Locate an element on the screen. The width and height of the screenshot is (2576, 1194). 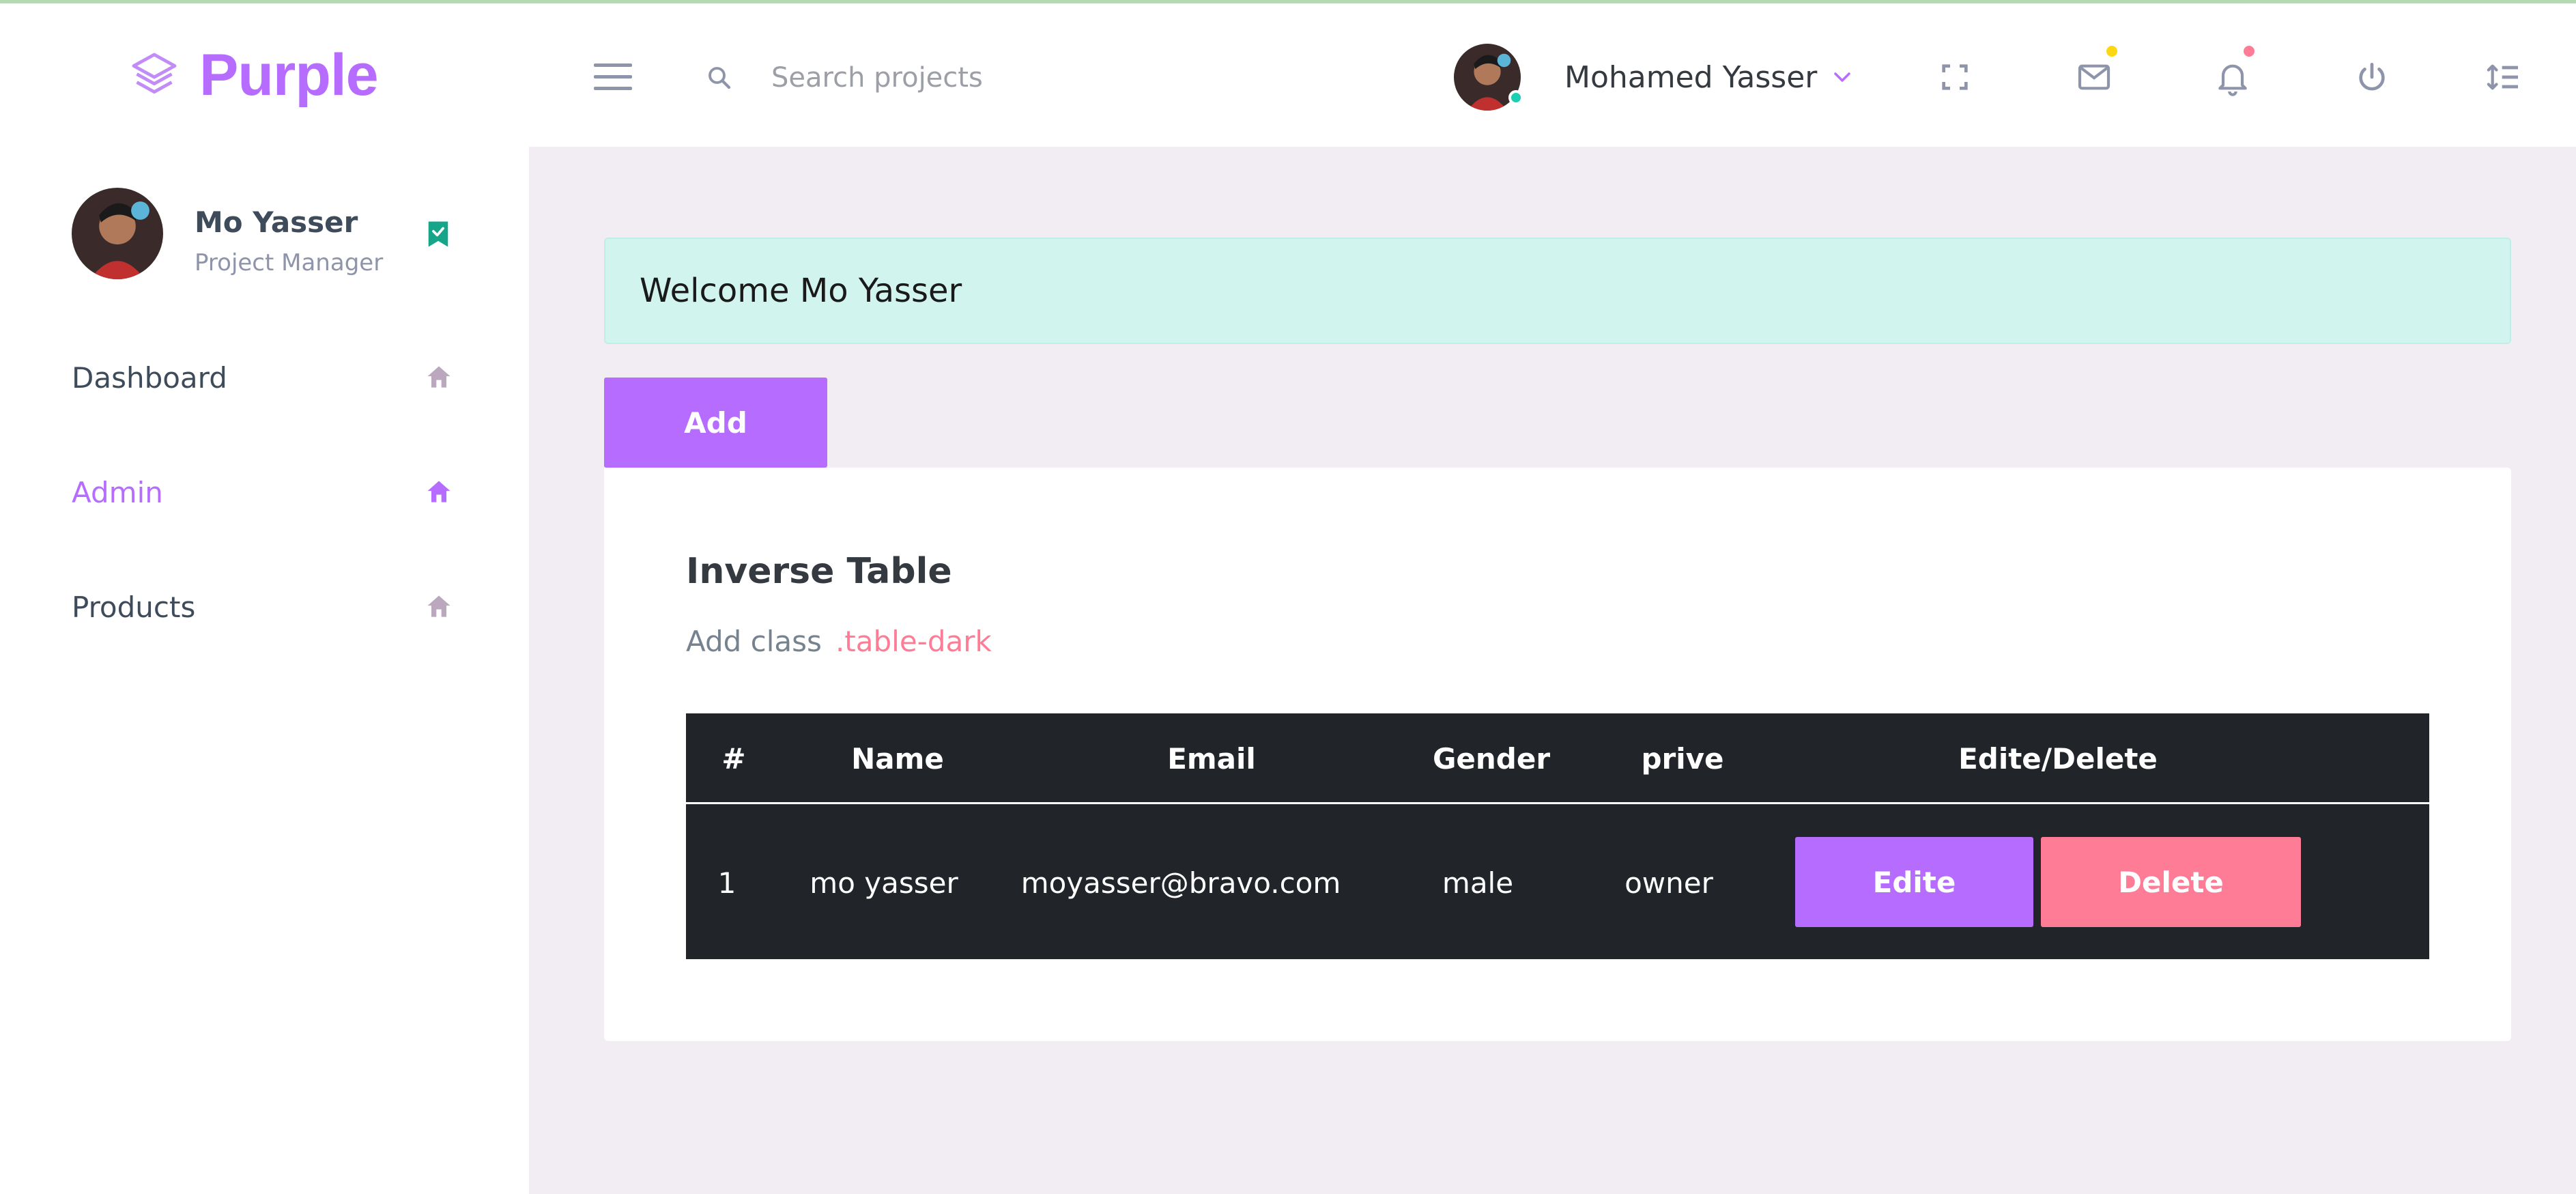
column-header-email: Email is located at coordinates (1211, 759).